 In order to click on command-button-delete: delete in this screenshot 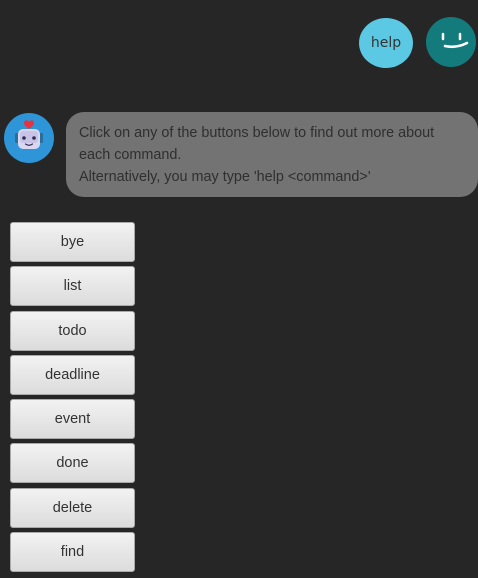, I will do `click(72, 507)`.